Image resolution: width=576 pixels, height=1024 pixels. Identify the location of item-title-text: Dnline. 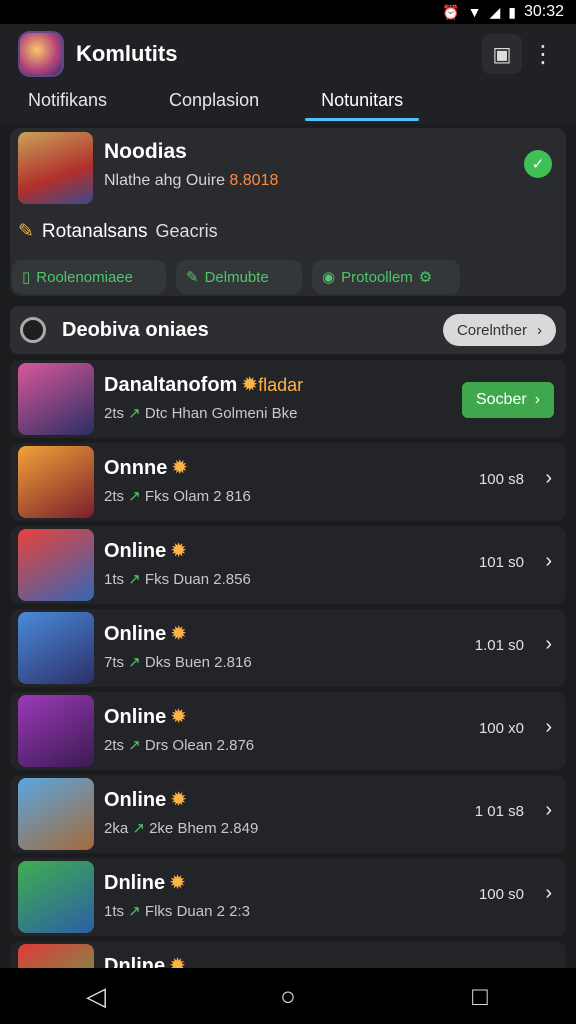
(135, 883).